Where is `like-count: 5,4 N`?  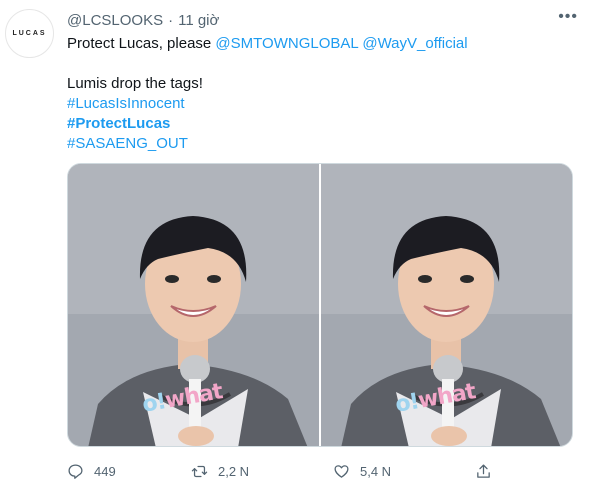 like-count: 5,4 N is located at coordinates (376, 471).